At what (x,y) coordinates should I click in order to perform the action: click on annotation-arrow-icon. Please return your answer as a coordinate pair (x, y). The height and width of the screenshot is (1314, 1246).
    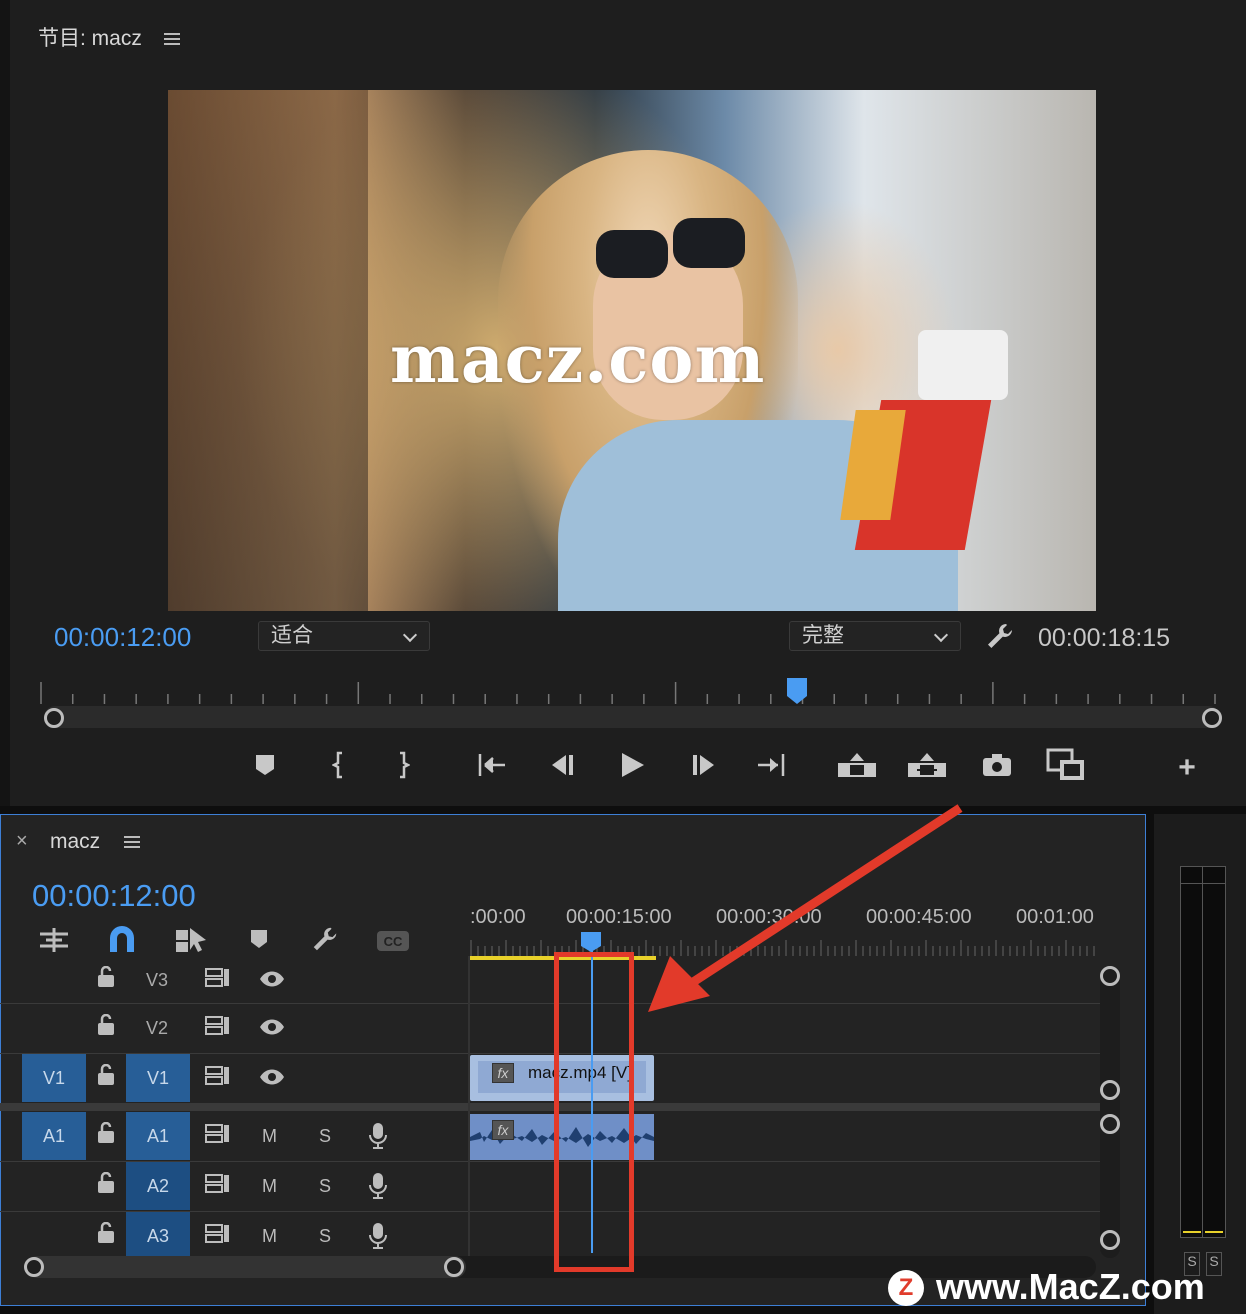
    Looking at the image, I should click on (805, 908).